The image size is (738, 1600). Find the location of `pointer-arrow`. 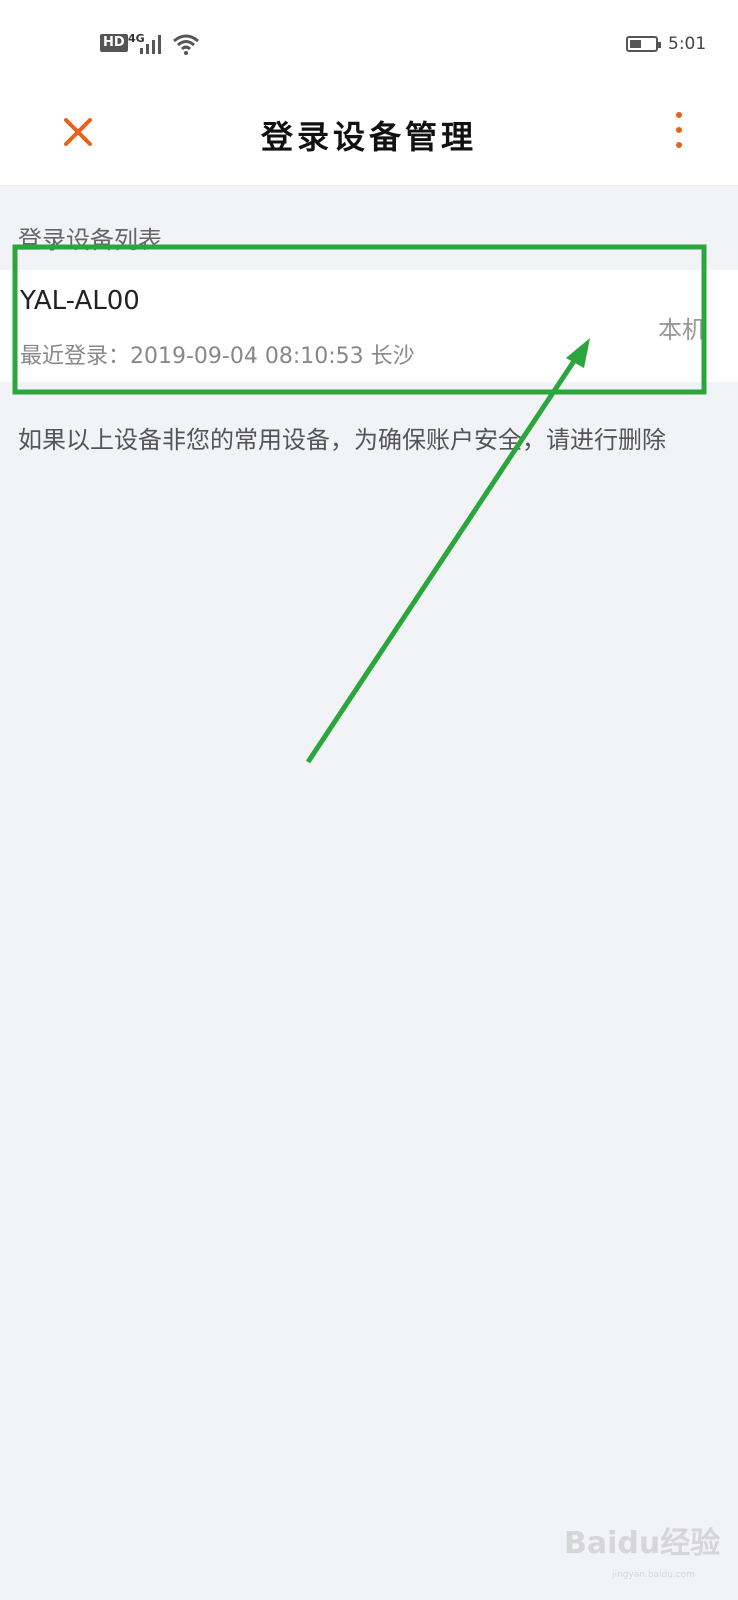

pointer-arrow is located at coordinates (444, 557).